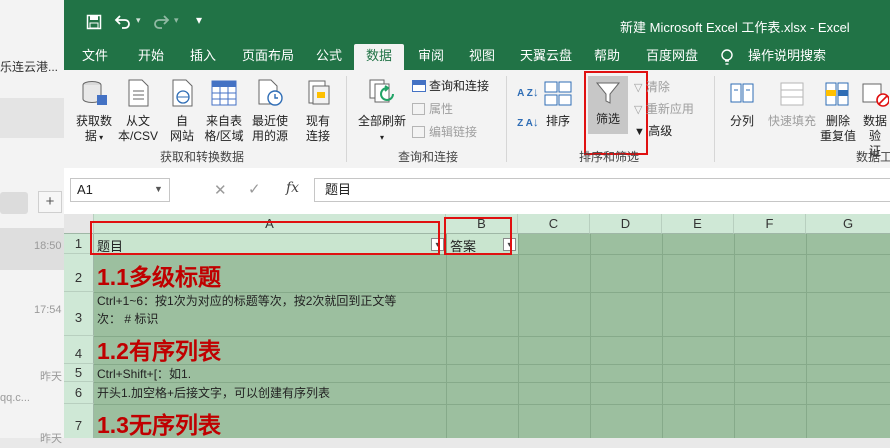 Image resolution: width=890 pixels, height=448 pixels. I want to click on sort-button: 排序, so click(558, 104).